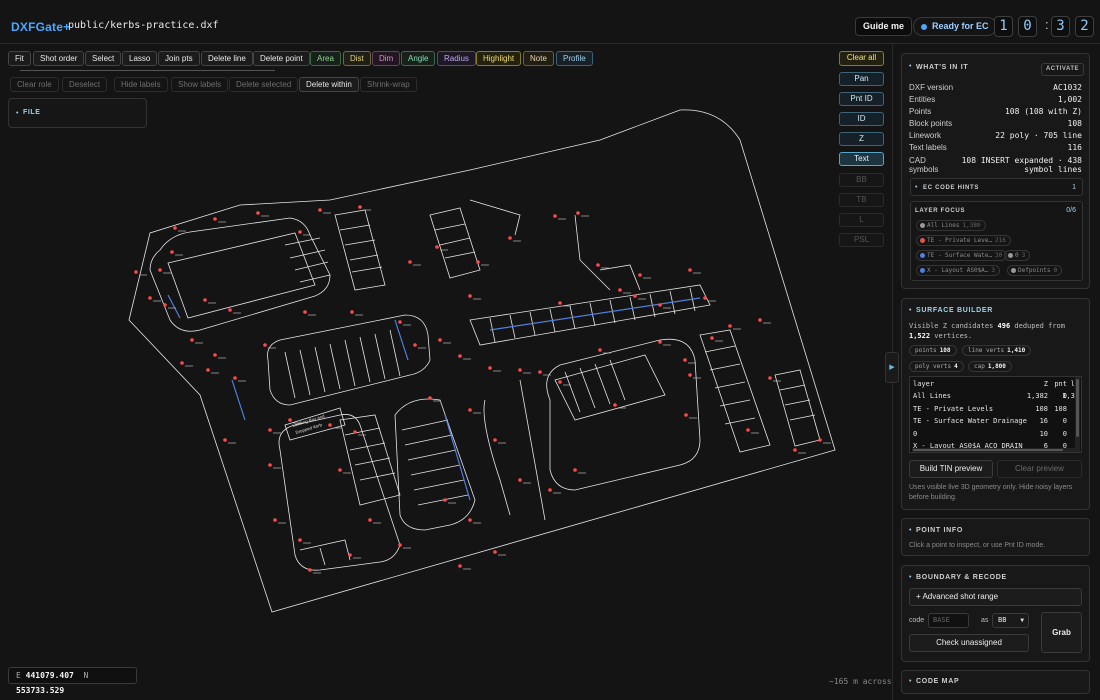 The height and width of the screenshot is (700, 1100). What do you see at coordinates (141, 84) in the screenshot?
I see `selection-button: Hide labels` at bounding box center [141, 84].